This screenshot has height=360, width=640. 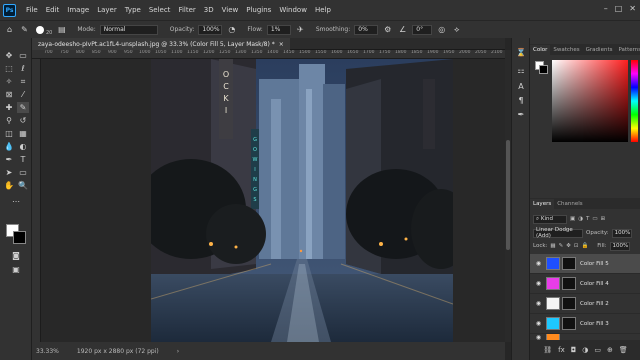 I want to click on menu-select: Select, so click(x=160, y=10).